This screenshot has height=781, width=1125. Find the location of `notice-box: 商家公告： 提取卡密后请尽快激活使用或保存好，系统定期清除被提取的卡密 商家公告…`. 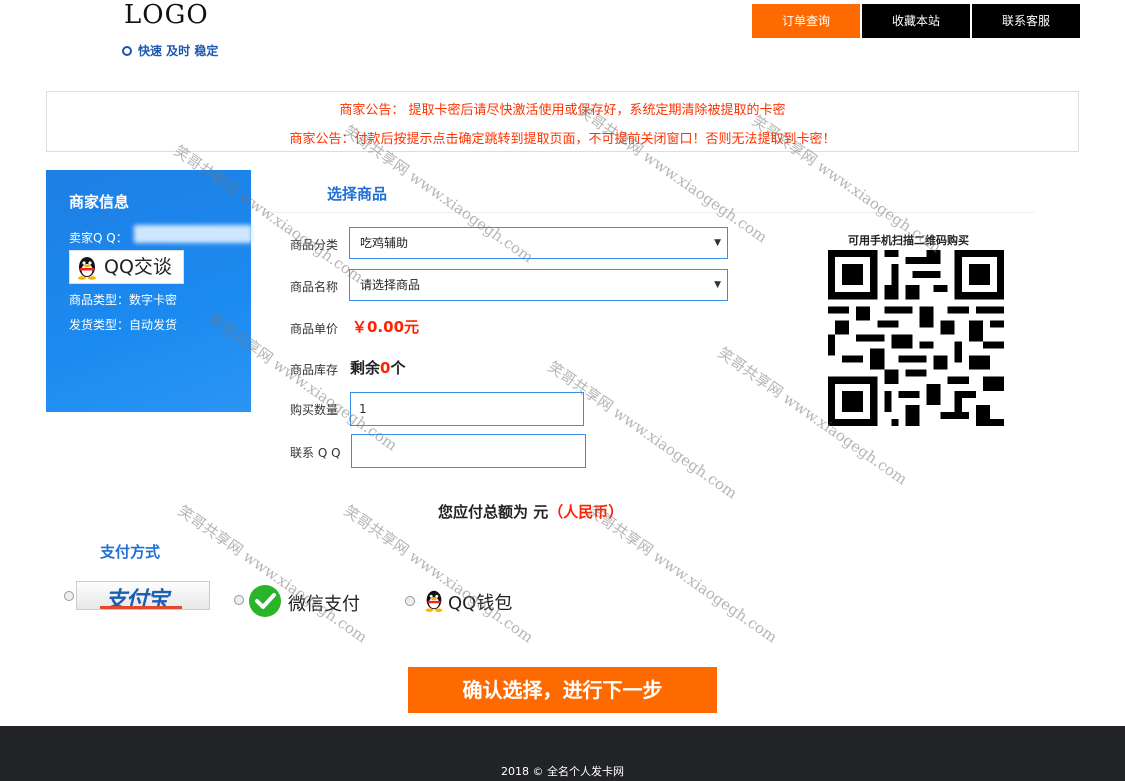

notice-box: 商家公告： 提取卡密后请尽快激活使用或保存好，系统定期清除被提取的卡密 商家公告… is located at coordinates (562, 121).